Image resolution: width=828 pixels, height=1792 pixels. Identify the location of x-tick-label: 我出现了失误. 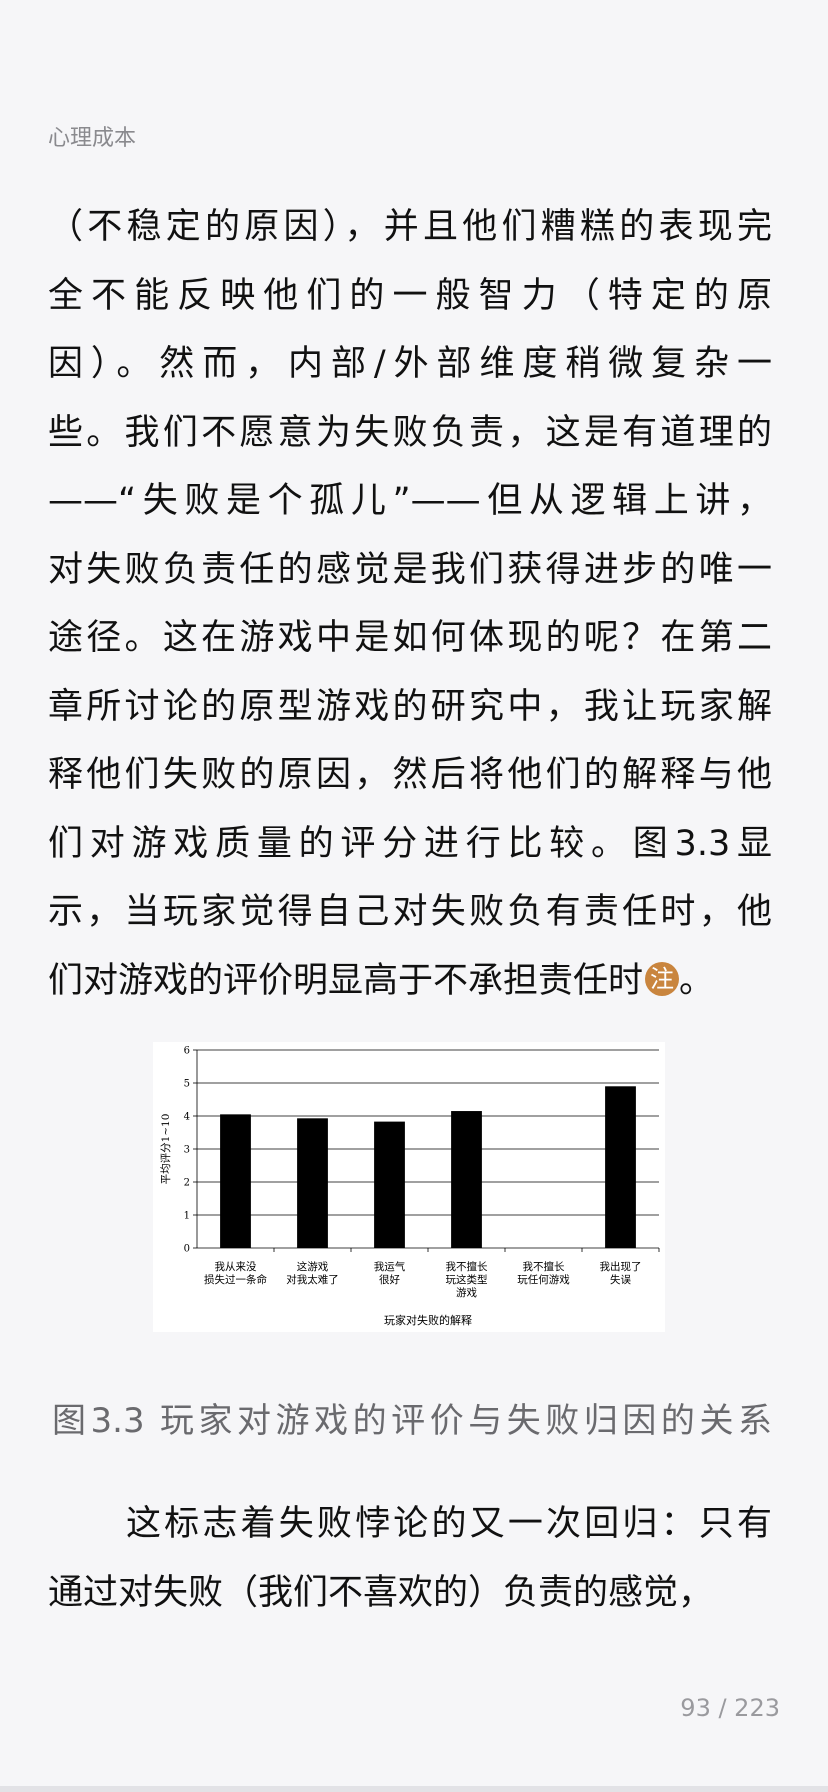
(621, 1273).